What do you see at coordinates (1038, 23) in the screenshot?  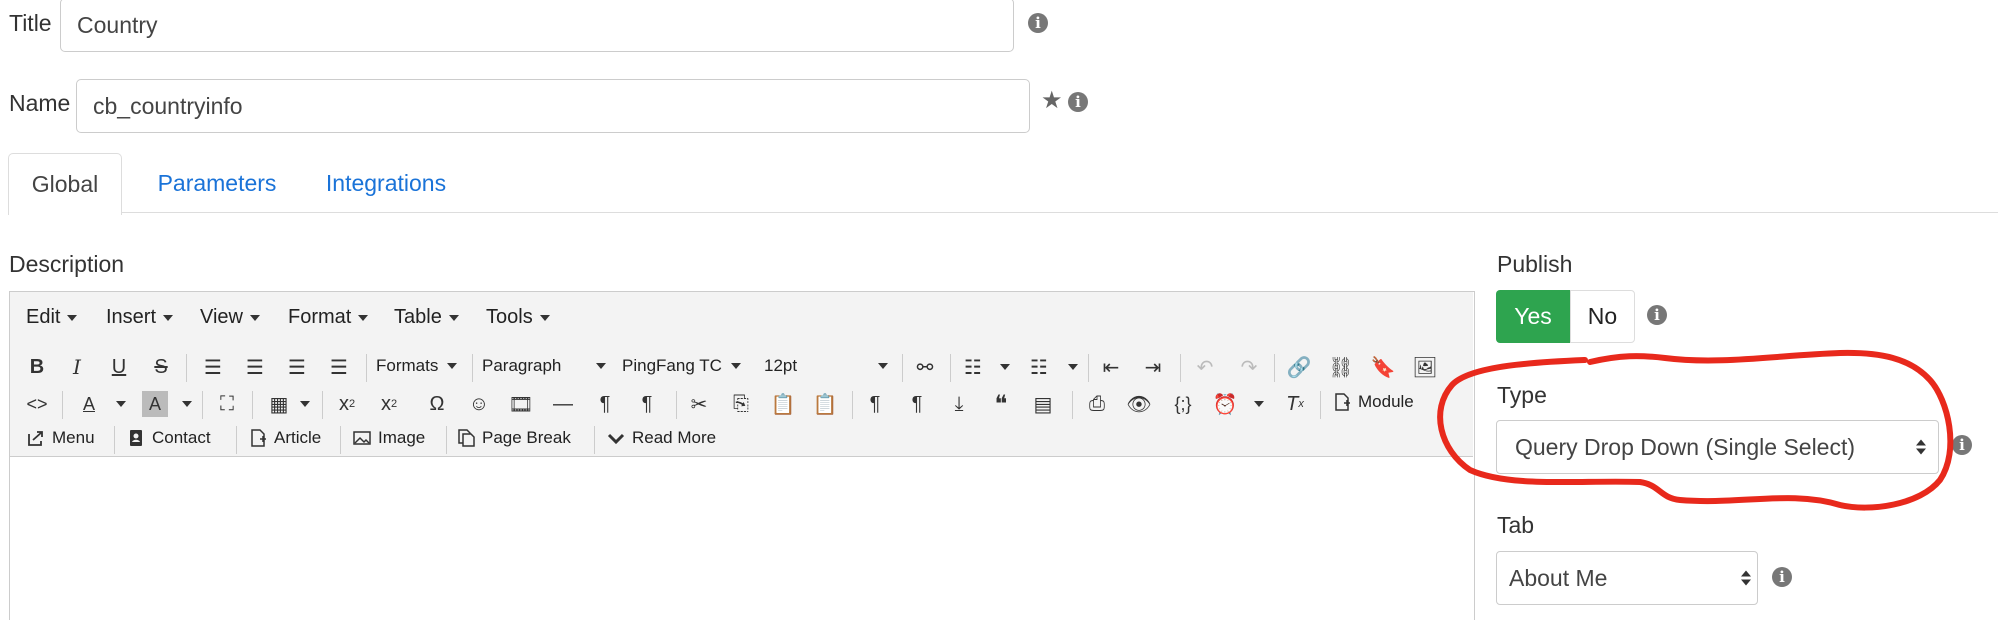 I see `title-info-icon: i` at bounding box center [1038, 23].